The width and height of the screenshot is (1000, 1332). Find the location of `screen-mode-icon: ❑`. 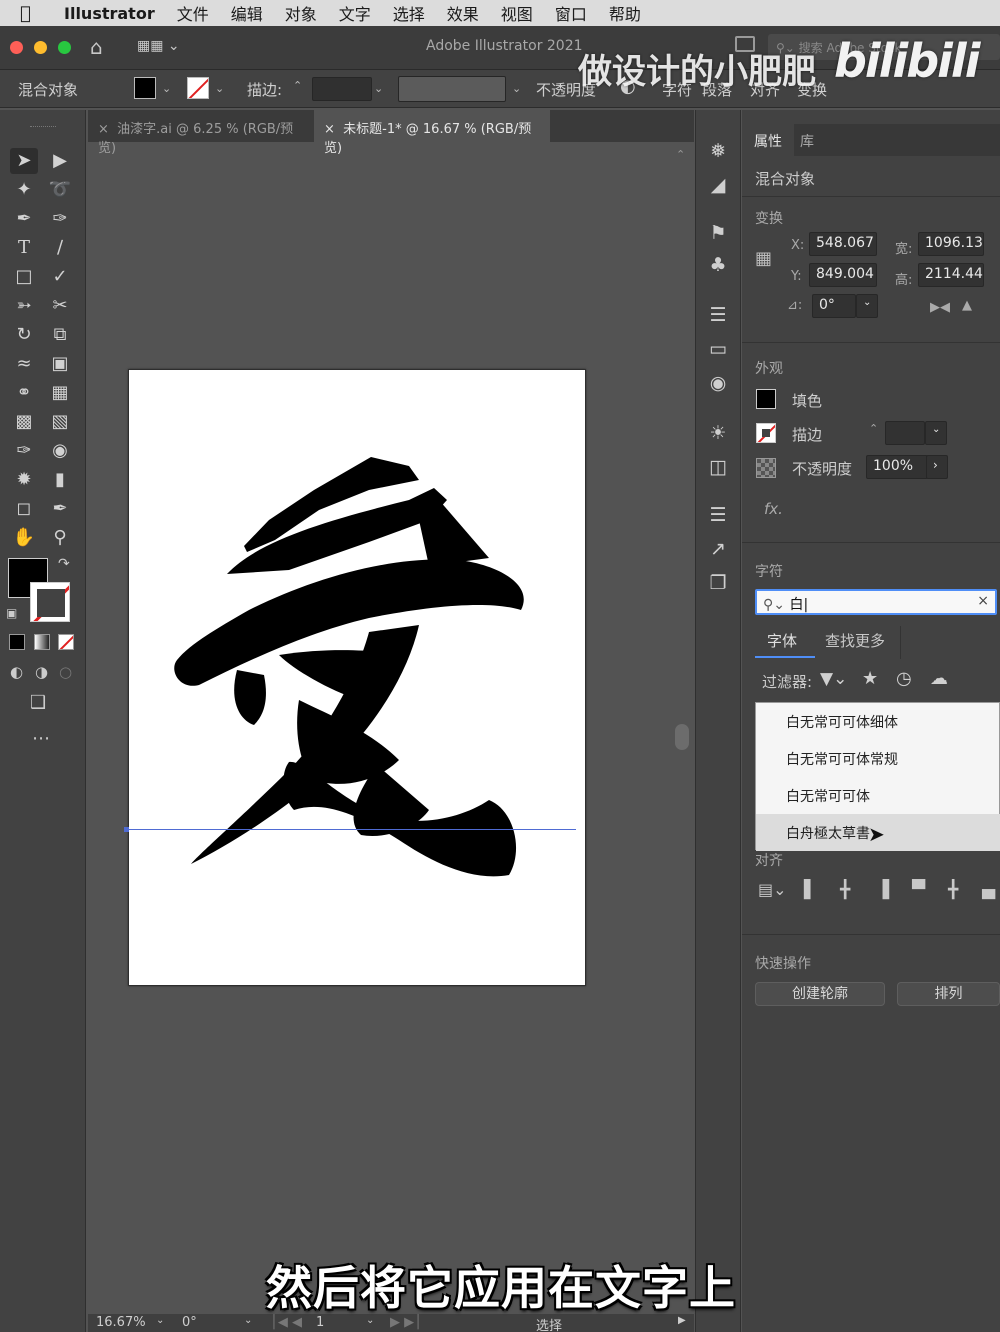

screen-mode-icon: ❑ is located at coordinates (38, 702).